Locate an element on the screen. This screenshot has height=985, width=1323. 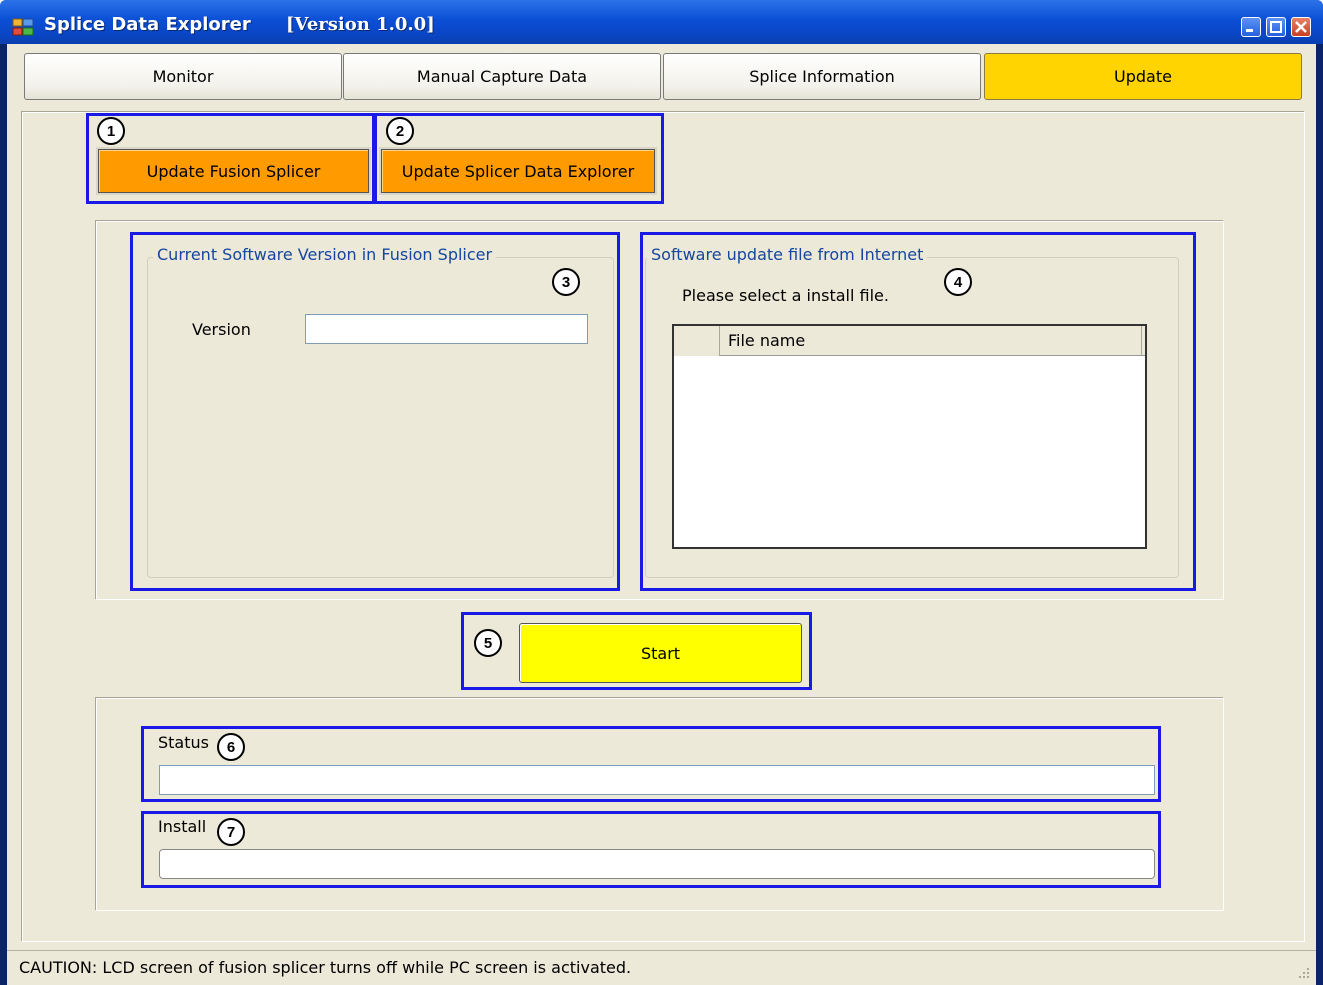
callout-number-4: 4 is located at coordinates (958, 282).